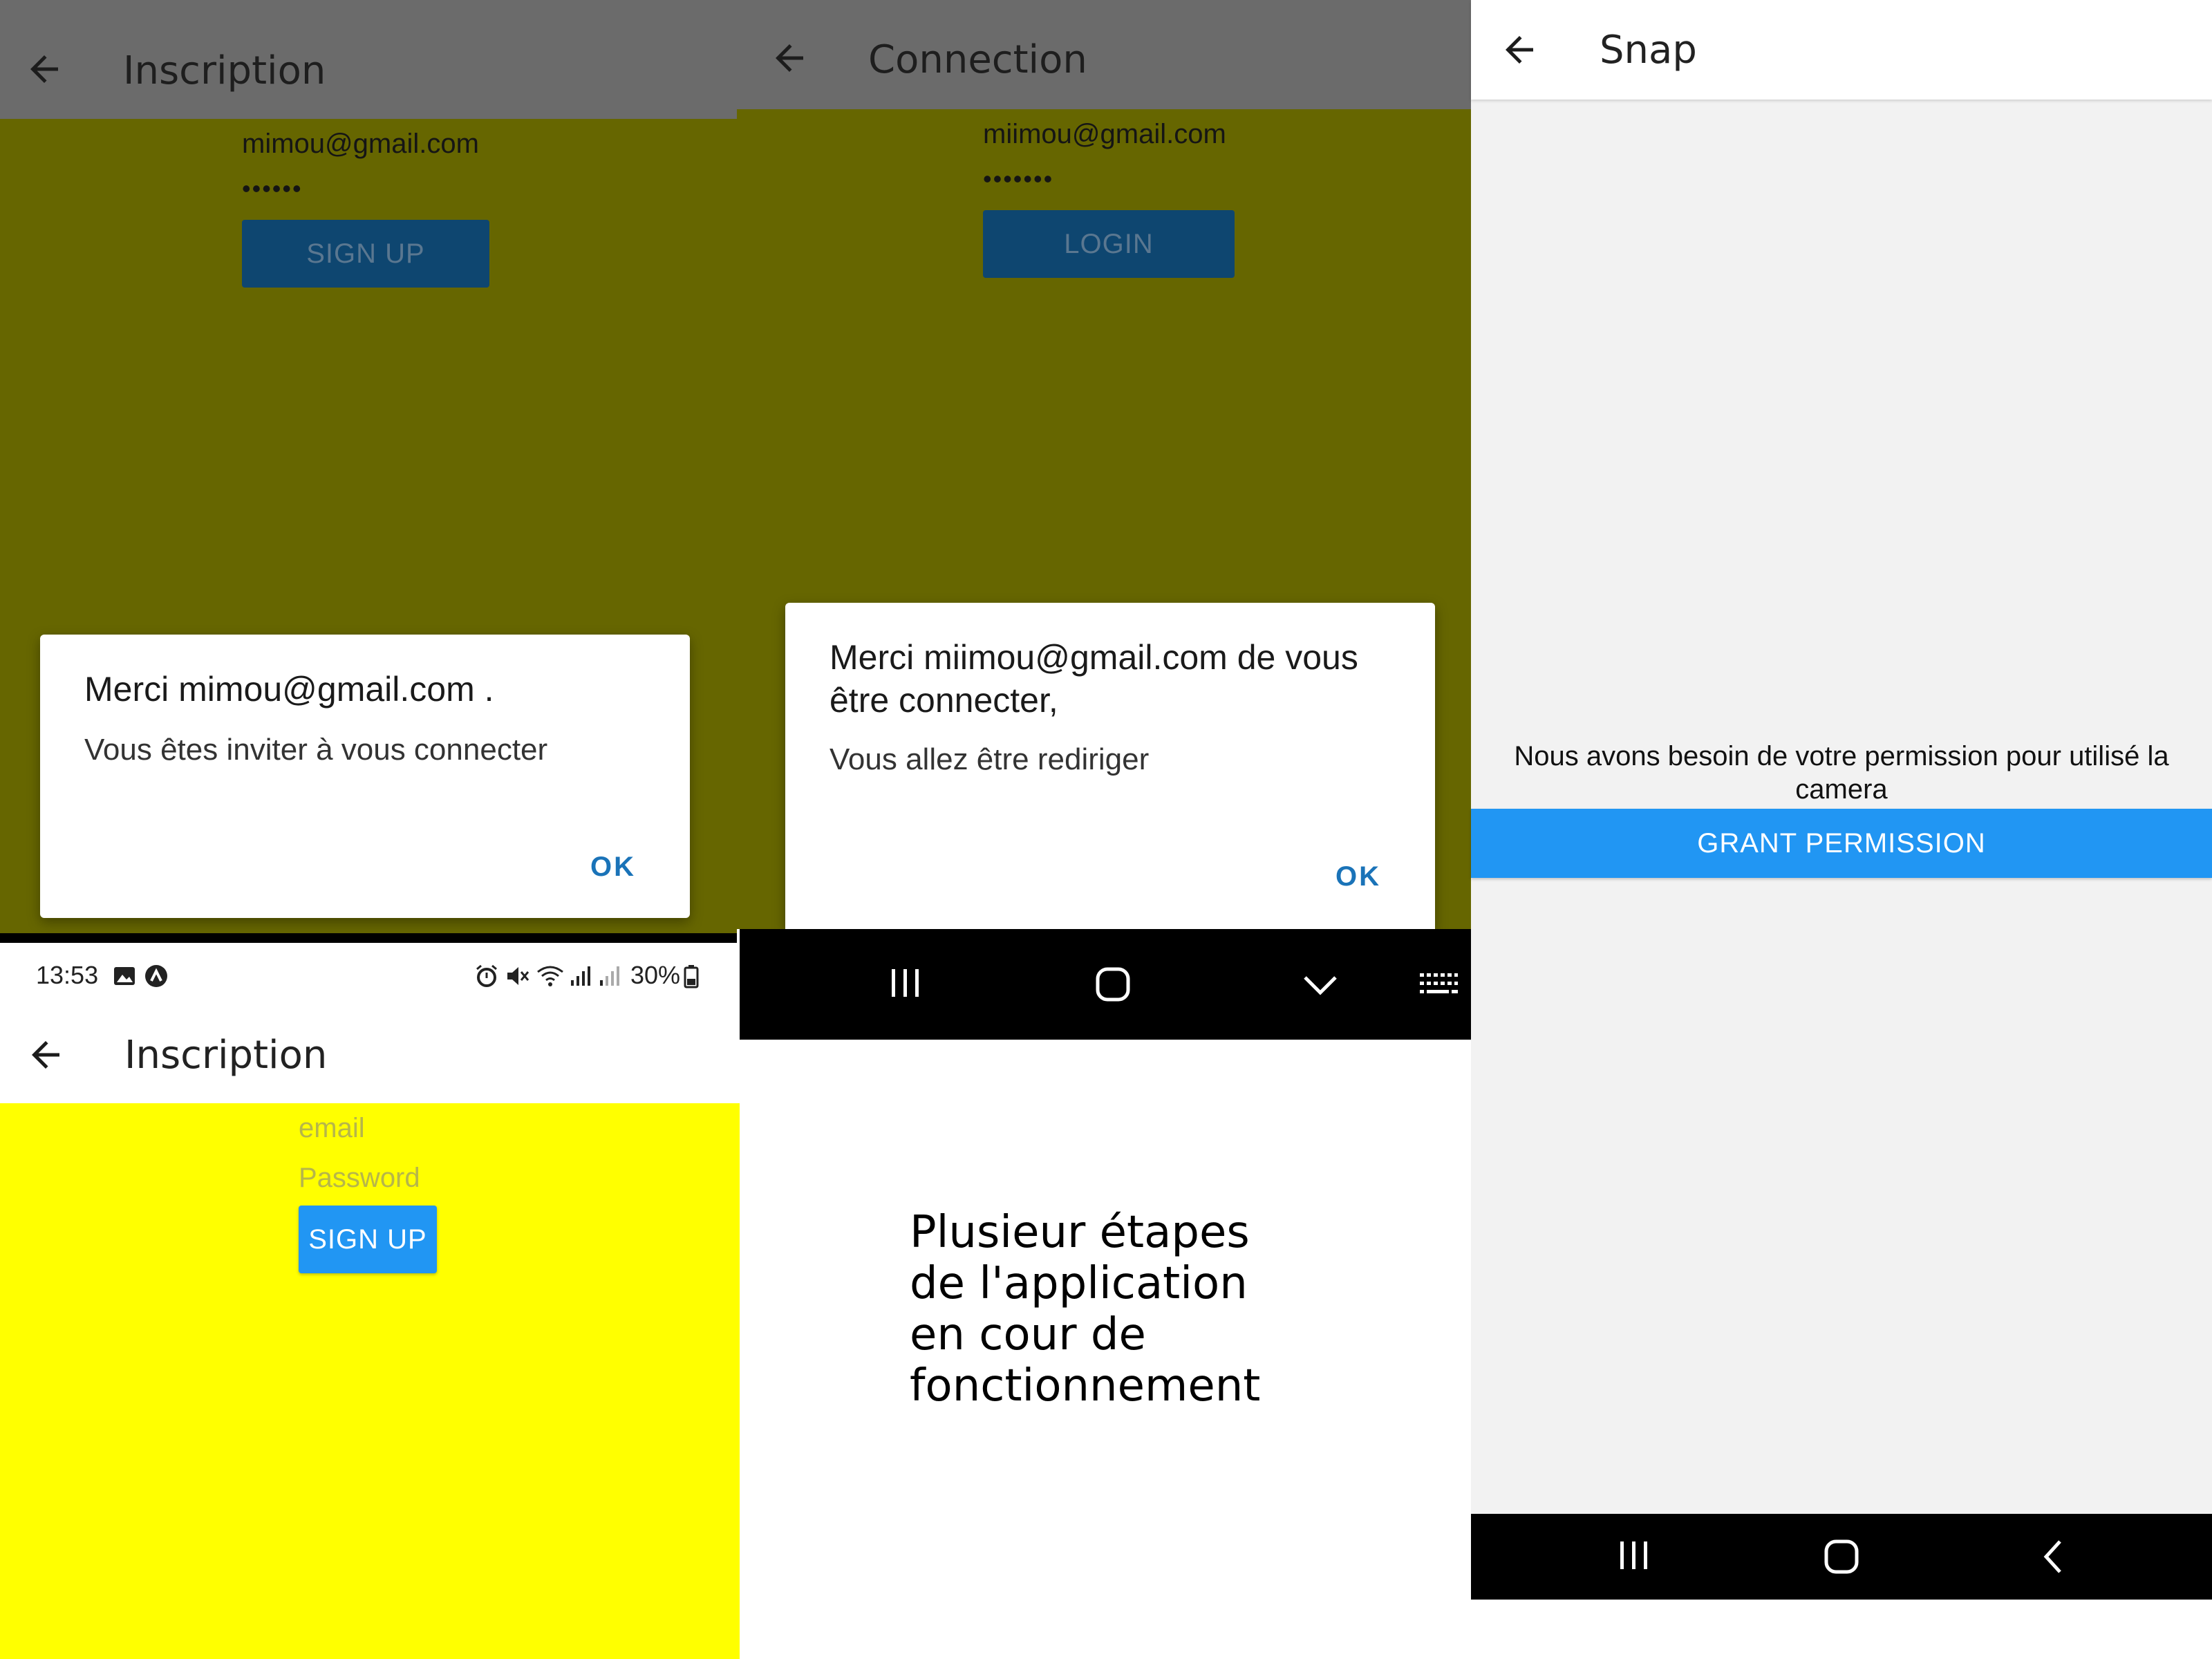 This screenshot has height=1659, width=2212. Describe the element at coordinates (124, 978) in the screenshot. I see `image-icon` at that location.